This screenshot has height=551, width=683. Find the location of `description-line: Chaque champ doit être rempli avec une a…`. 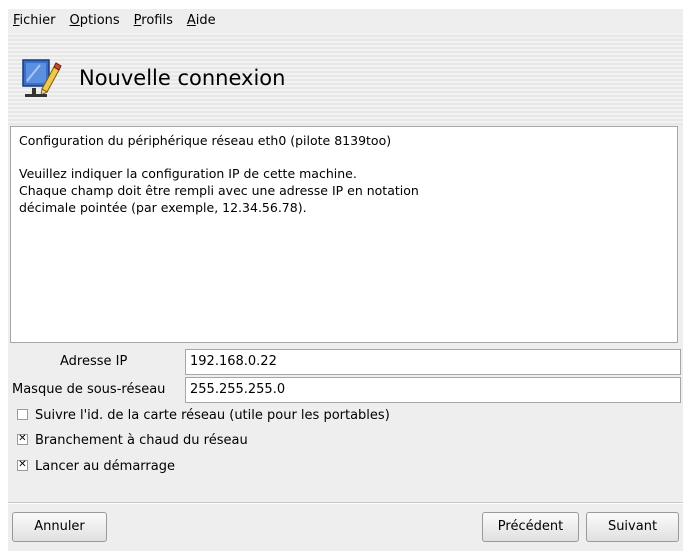

description-line: Chaque champ doit être rempli avec une a… is located at coordinates (219, 190).